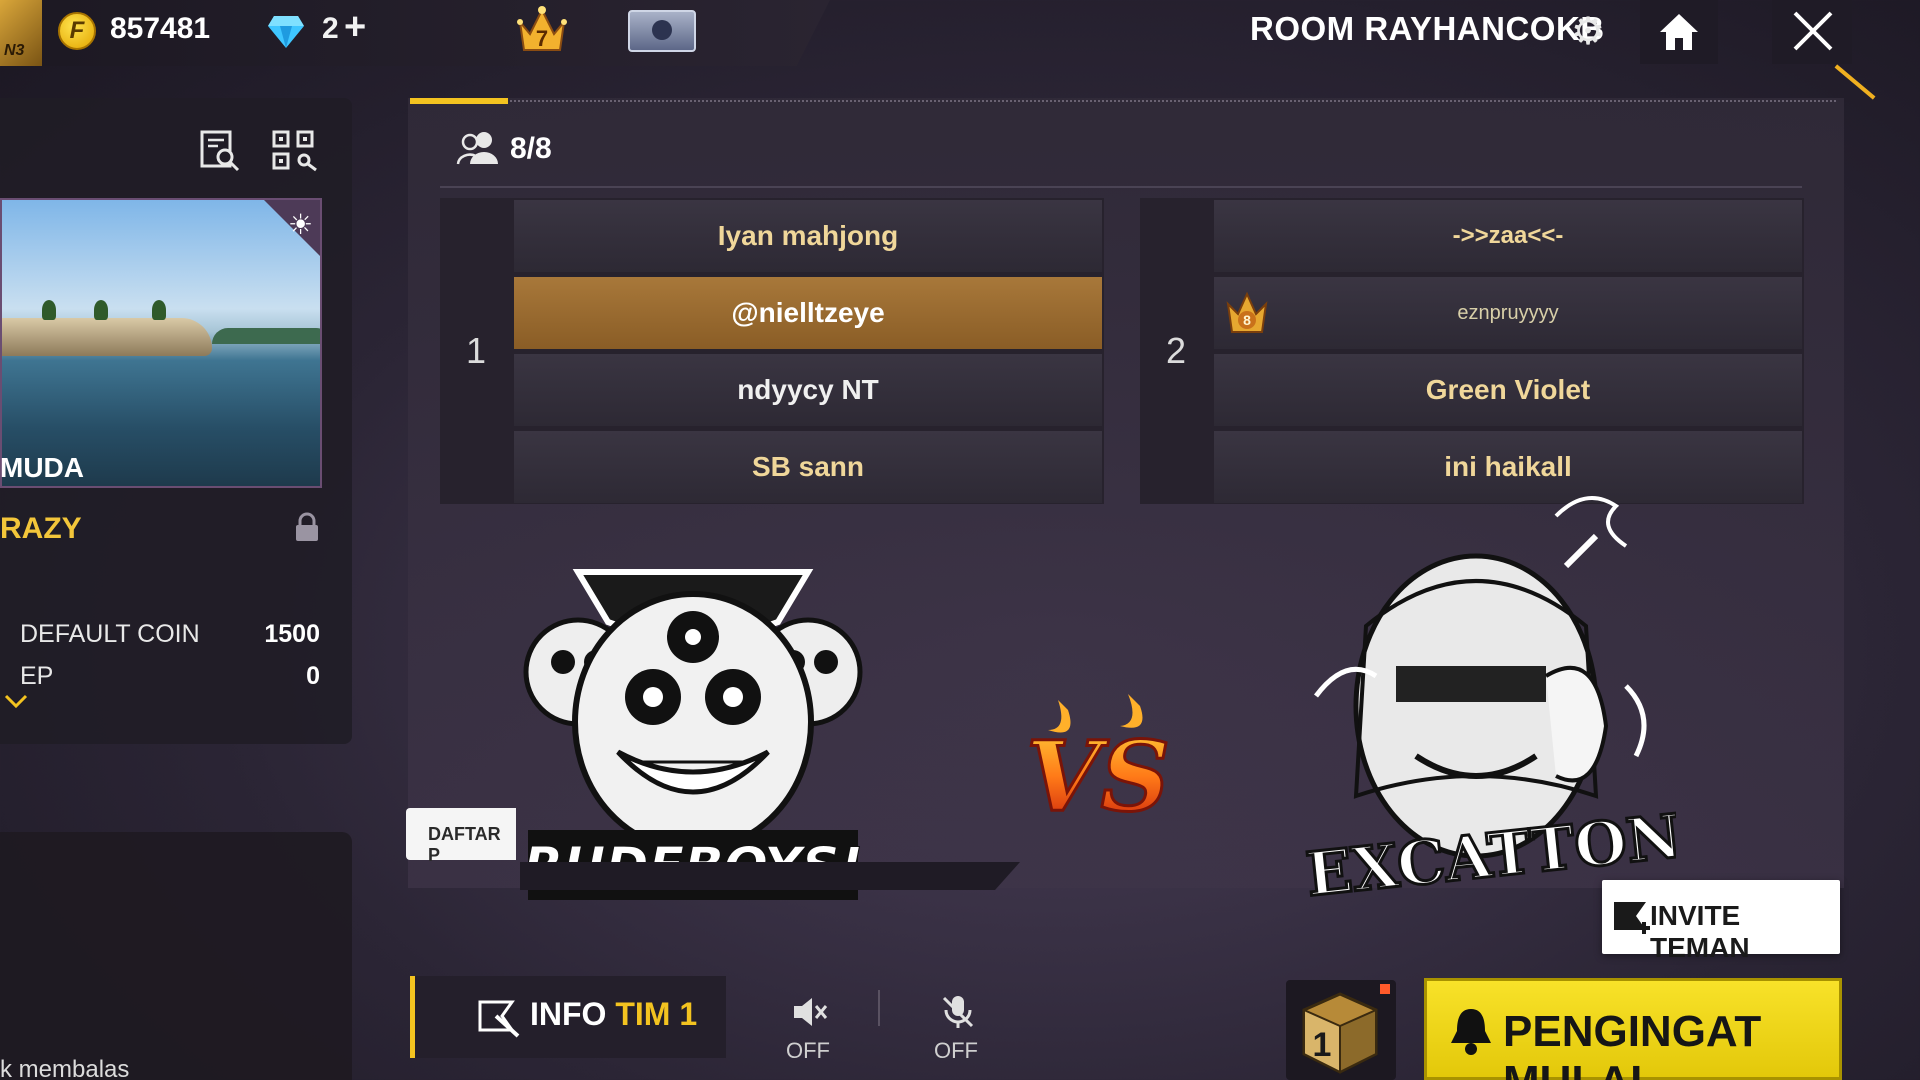 The height and width of the screenshot is (1080, 1920). Describe the element at coordinates (499, 1019) in the screenshot. I see `team-flag-icon` at that location.